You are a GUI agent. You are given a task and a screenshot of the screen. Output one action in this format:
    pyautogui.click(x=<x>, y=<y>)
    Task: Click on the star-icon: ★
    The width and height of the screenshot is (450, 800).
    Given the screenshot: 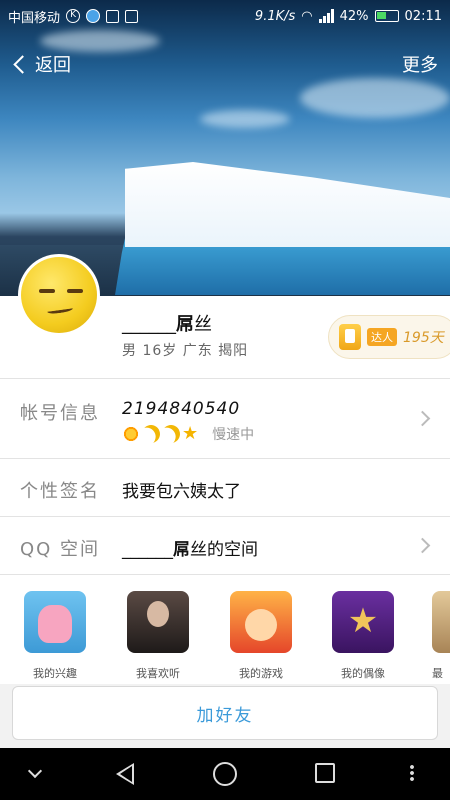 What is the action you would take?
    pyautogui.click(x=190, y=433)
    